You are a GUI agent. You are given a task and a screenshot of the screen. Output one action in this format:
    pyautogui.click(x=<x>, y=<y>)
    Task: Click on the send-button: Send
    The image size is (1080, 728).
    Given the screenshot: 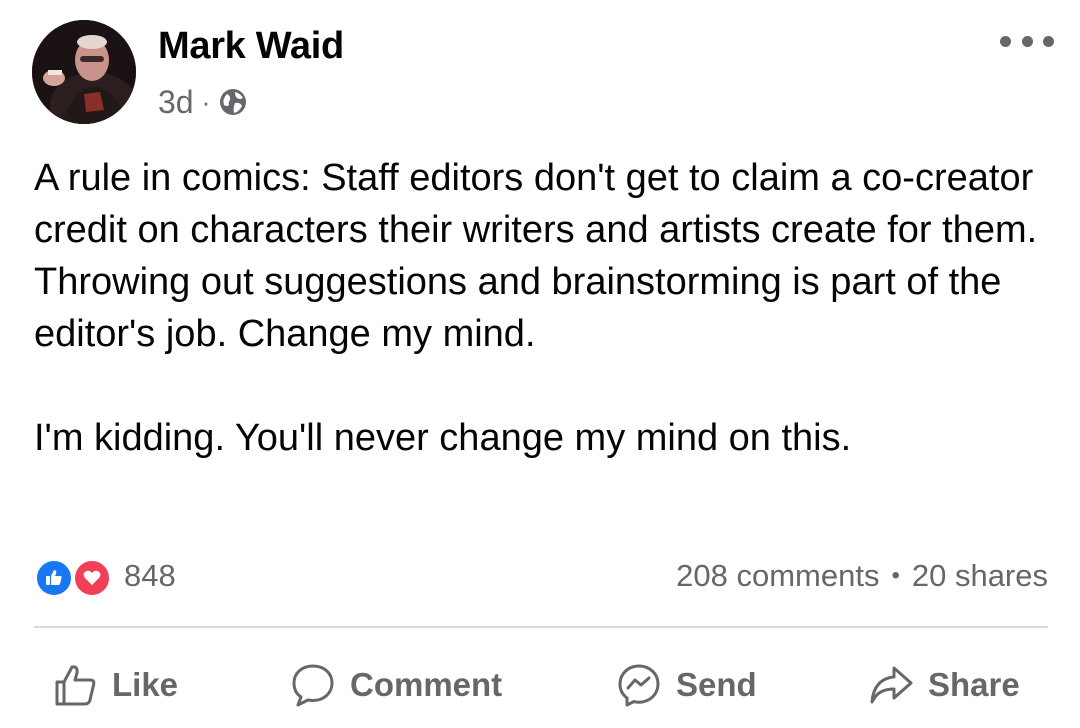 What is the action you would take?
    pyautogui.click(x=686, y=685)
    